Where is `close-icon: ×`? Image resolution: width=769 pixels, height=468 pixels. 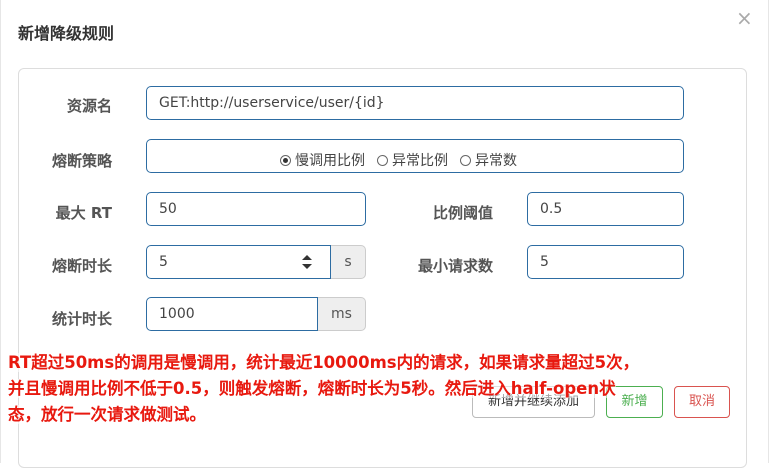 close-icon: × is located at coordinates (744, 18).